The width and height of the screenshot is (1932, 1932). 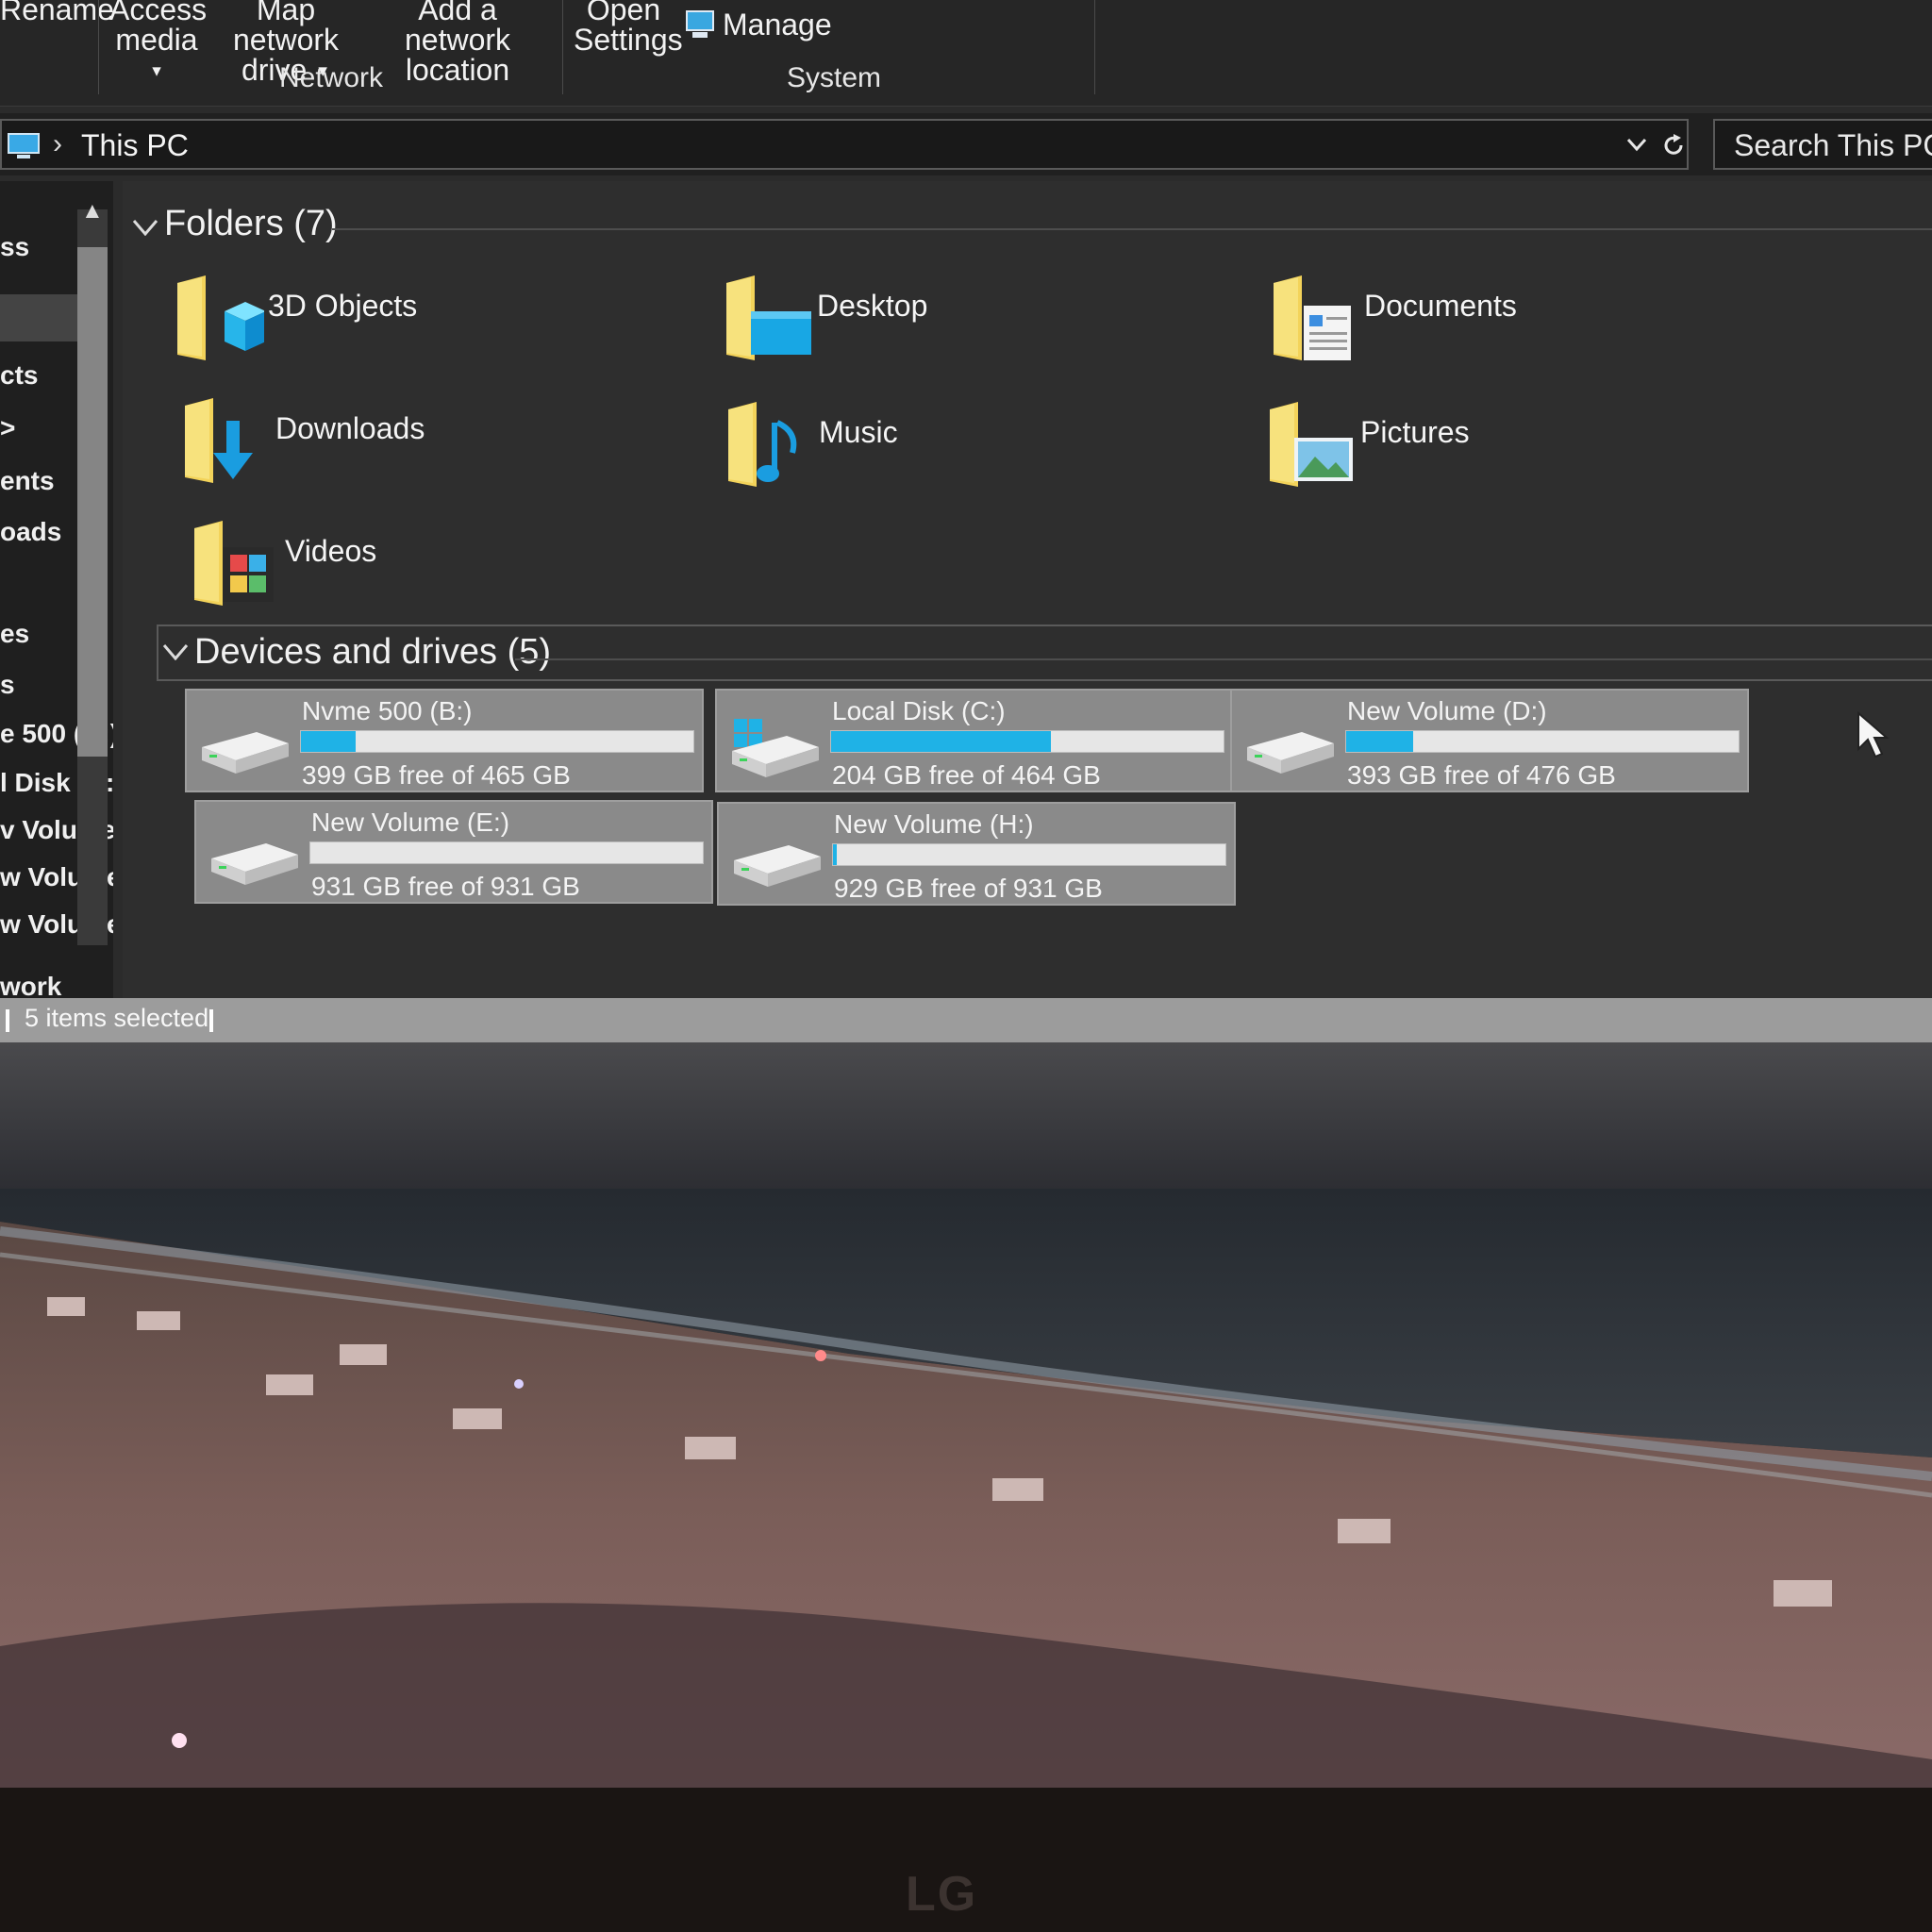 I want to click on documents-folder-icon, so click(x=1312, y=317).